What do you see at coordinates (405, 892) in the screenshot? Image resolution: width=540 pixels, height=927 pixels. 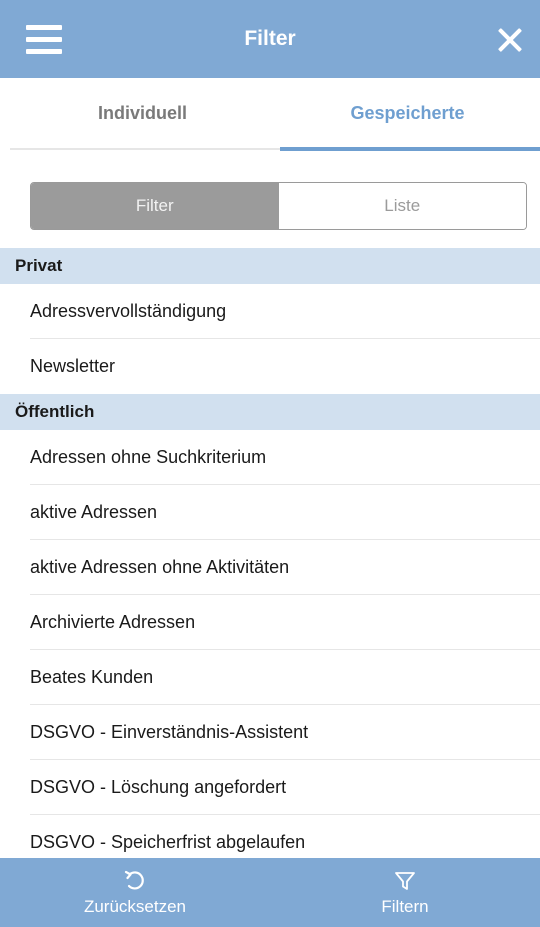 I see `apply-filter-button: Filtern` at bounding box center [405, 892].